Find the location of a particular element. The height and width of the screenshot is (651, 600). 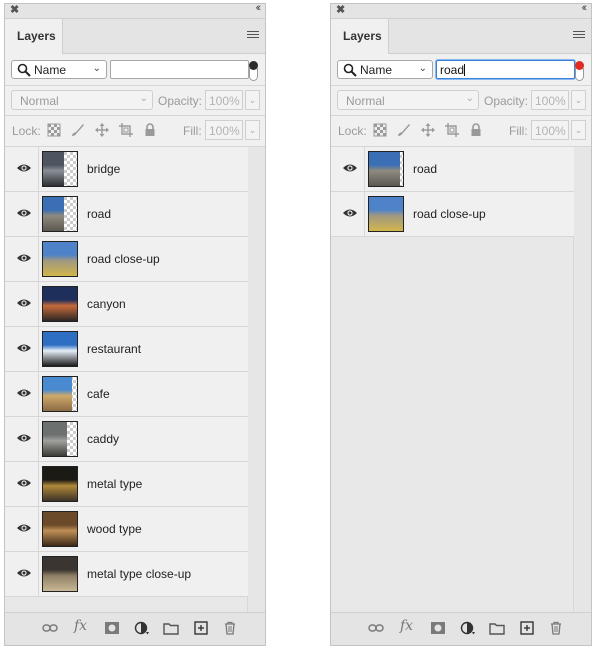

layer-row: metal type close-up is located at coordinates (126, 574).